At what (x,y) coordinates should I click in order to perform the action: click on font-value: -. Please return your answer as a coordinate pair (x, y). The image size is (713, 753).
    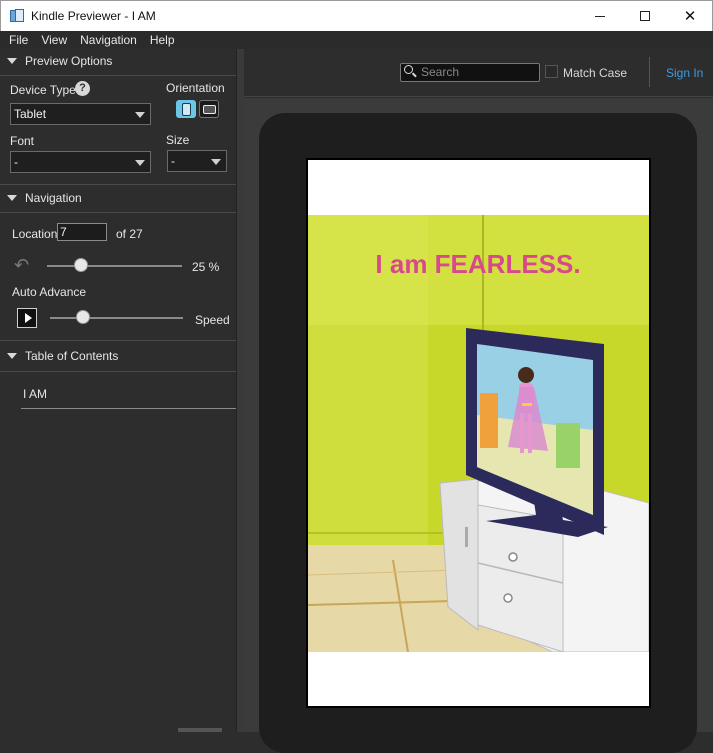
    Looking at the image, I should click on (16, 162).